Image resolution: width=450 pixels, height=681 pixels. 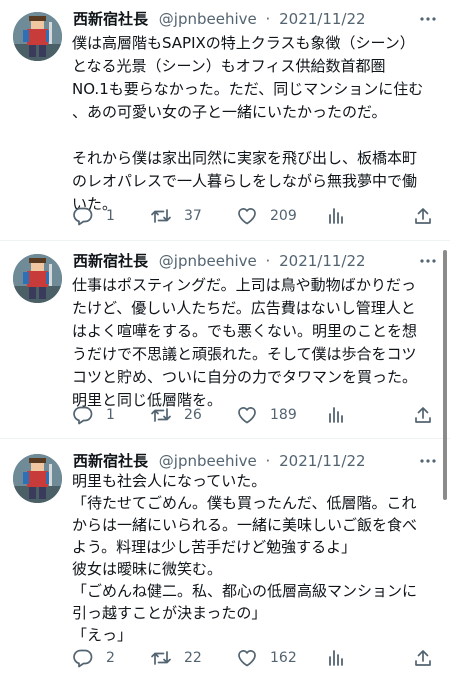 What do you see at coordinates (110, 658) in the screenshot?
I see `reply-count: 2` at bounding box center [110, 658].